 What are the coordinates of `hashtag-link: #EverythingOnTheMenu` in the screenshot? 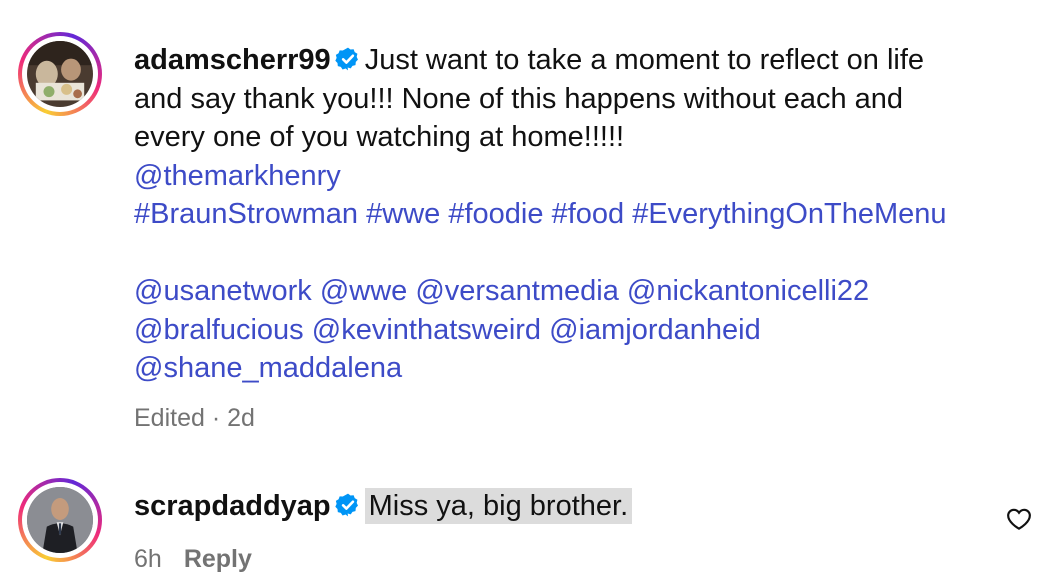 It's located at (789, 214).